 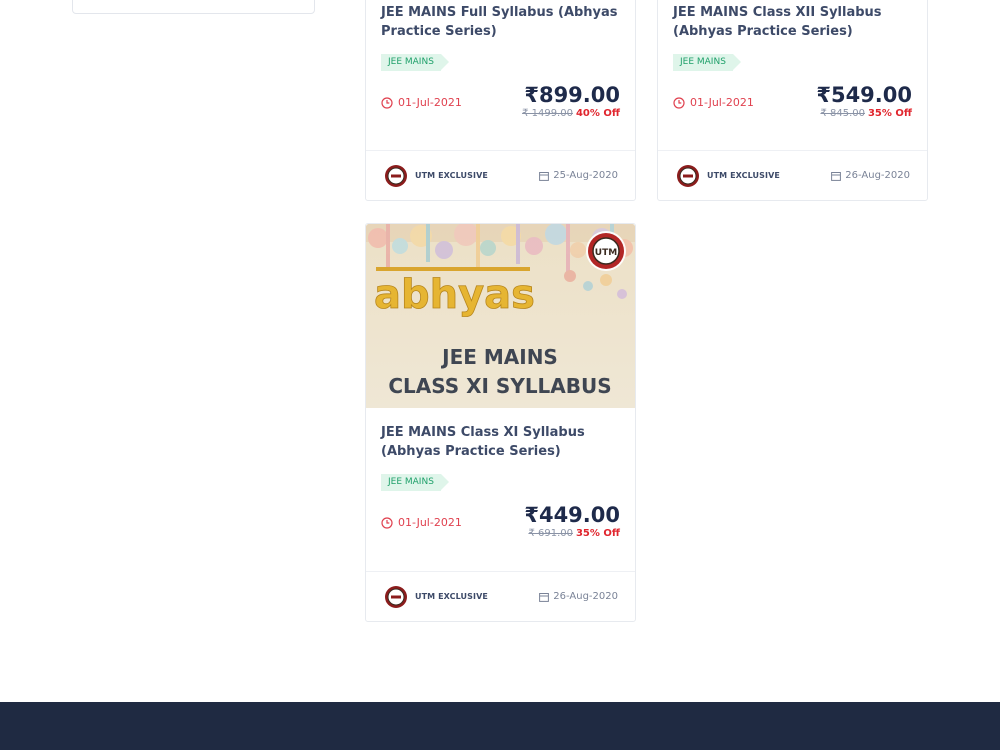 What do you see at coordinates (572, 515) in the screenshot?
I see `current-price: ₹449.00` at bounding box center [572, 515].